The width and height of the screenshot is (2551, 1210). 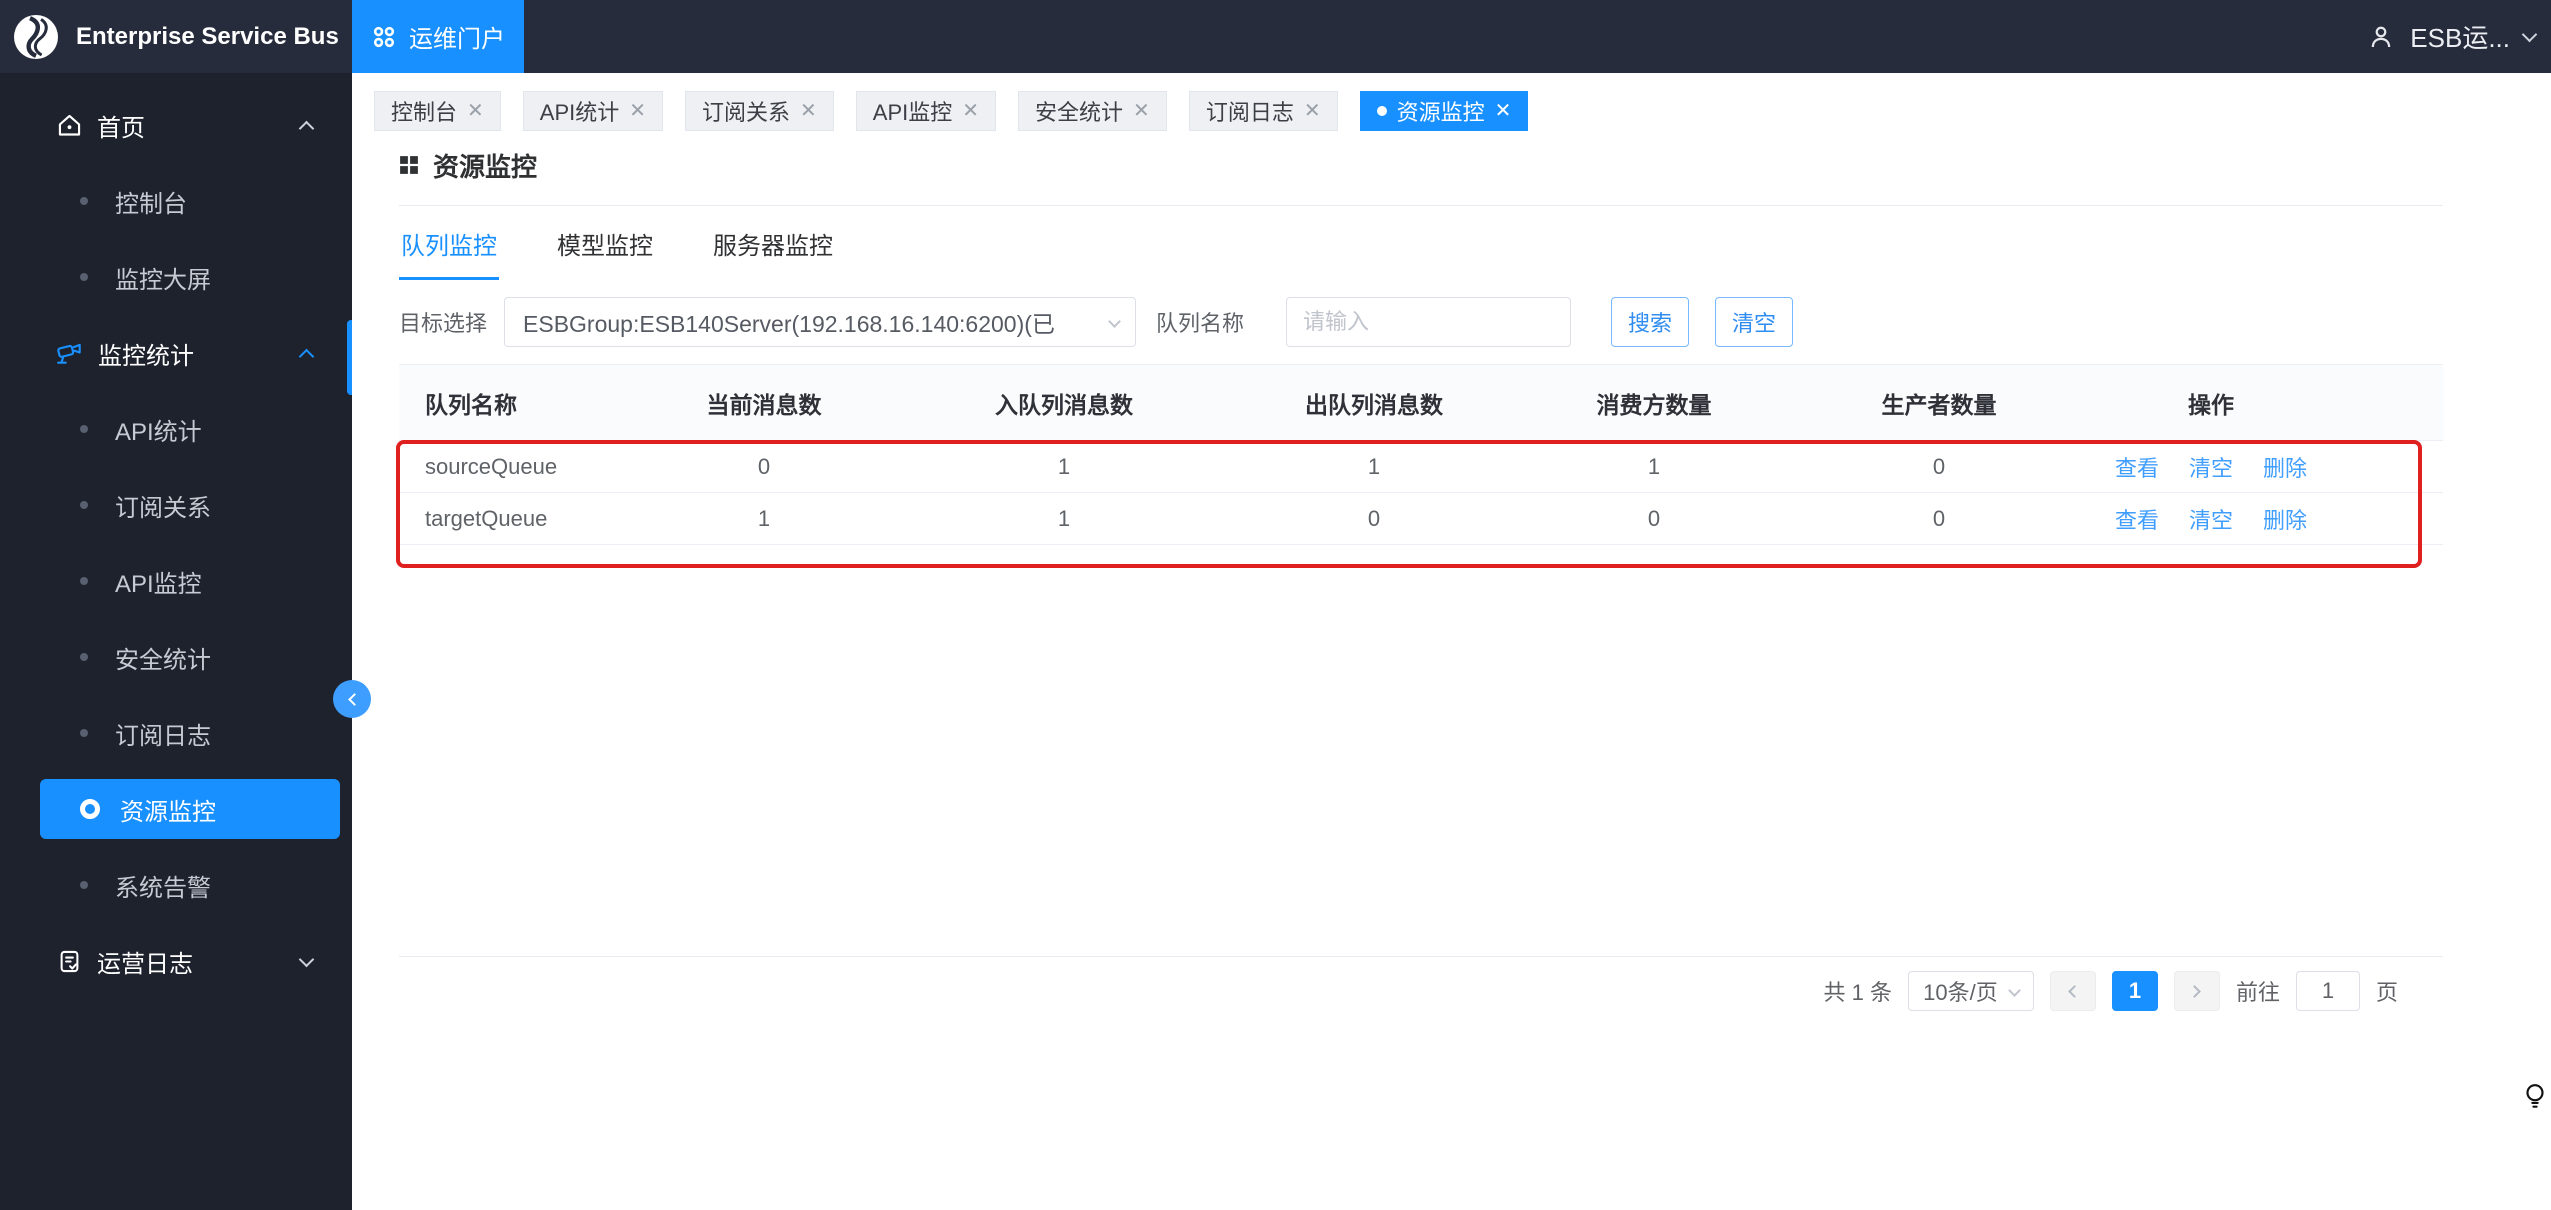 What do you see at coordinates (514, 466) in the screenshot?
I see `cell-queue-name: sourceQueue` at bounding box center [514, 466].